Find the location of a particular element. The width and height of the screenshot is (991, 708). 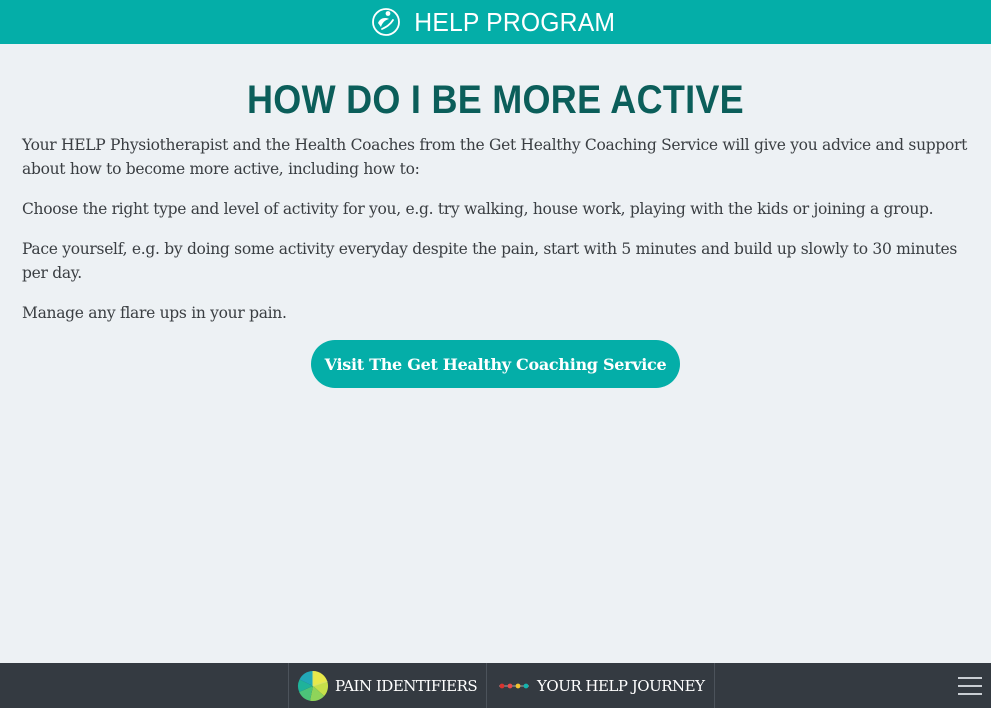

nav-label-your-help-journey: YOUR HELP JOURNEY is located at coordinates (621, 685).